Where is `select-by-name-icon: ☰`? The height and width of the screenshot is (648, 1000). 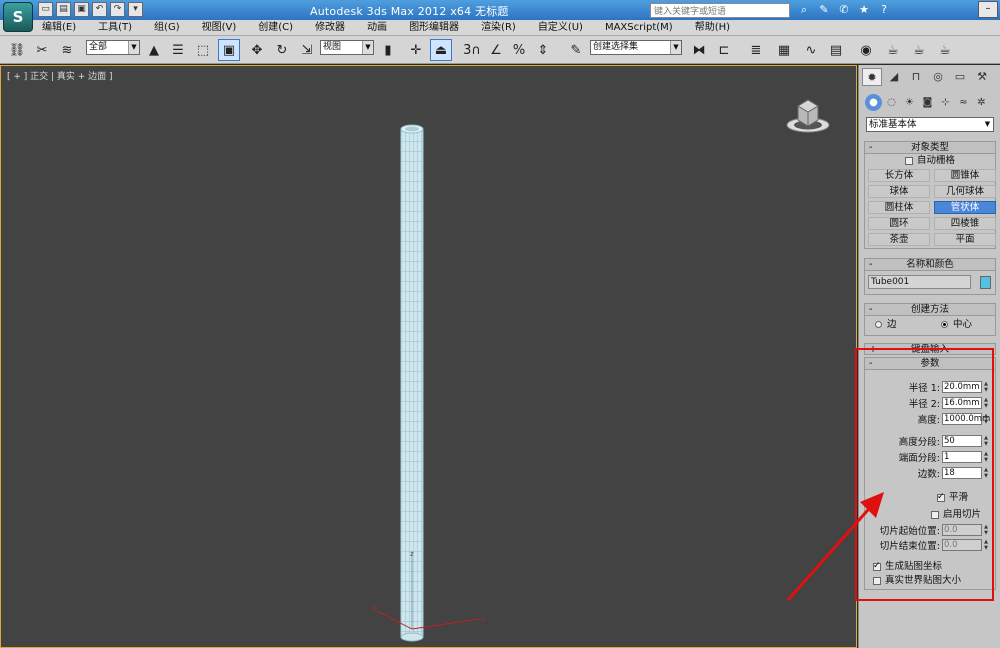
select-by-name-icon: ☰ is located at coordinates (178, 50).